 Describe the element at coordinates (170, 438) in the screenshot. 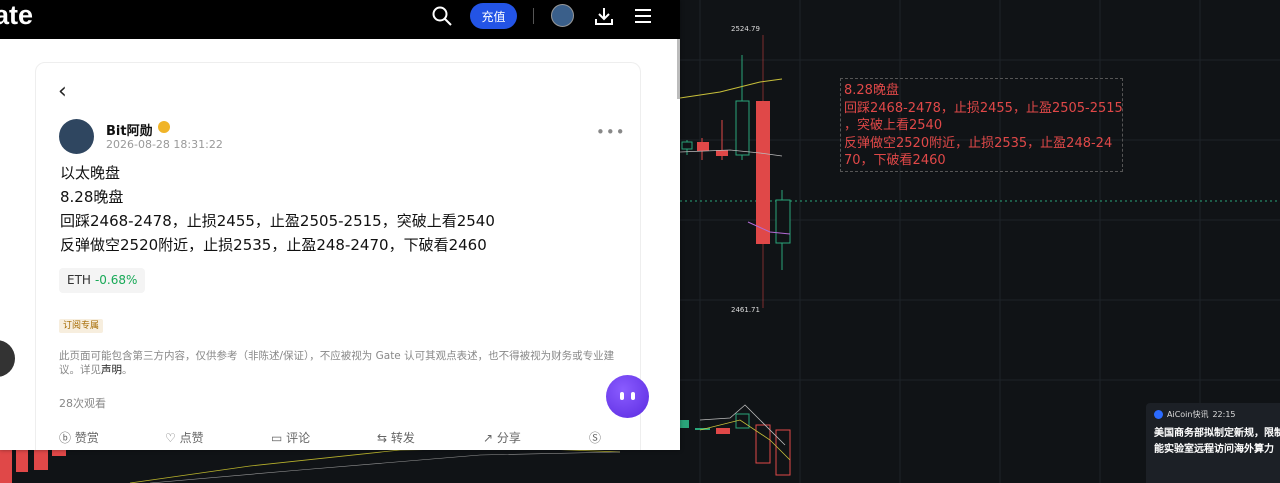

I see `thumbs-up-icon: ♡` at that location.